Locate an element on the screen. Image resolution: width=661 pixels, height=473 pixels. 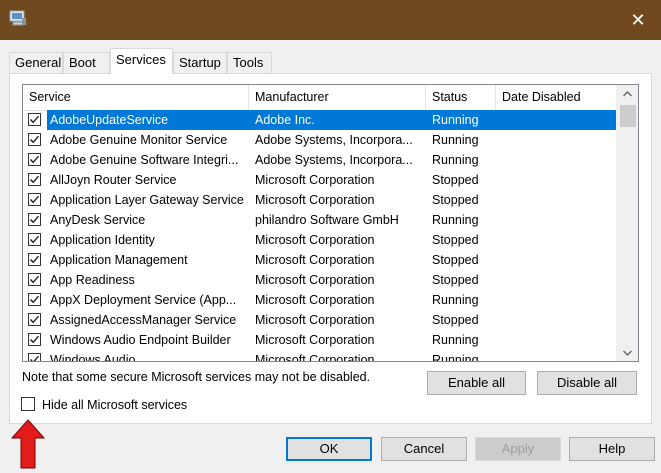
tab-startup: Startup is located at coordinates (200, 62).